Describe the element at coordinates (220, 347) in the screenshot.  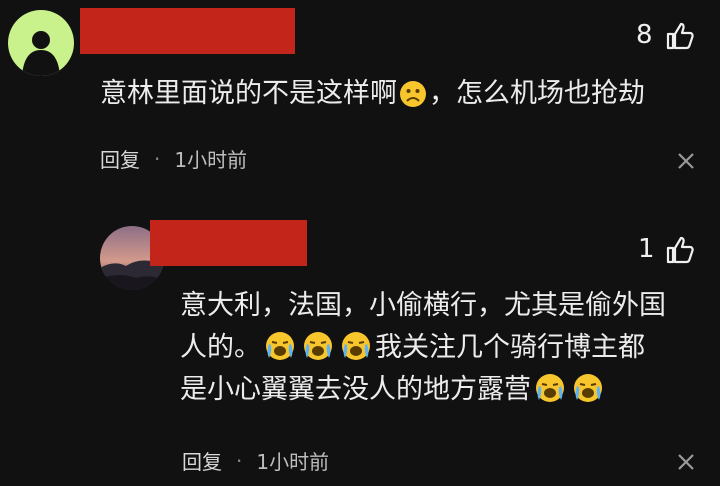
I see `reply-text-line2-a: 人的。` at that location.